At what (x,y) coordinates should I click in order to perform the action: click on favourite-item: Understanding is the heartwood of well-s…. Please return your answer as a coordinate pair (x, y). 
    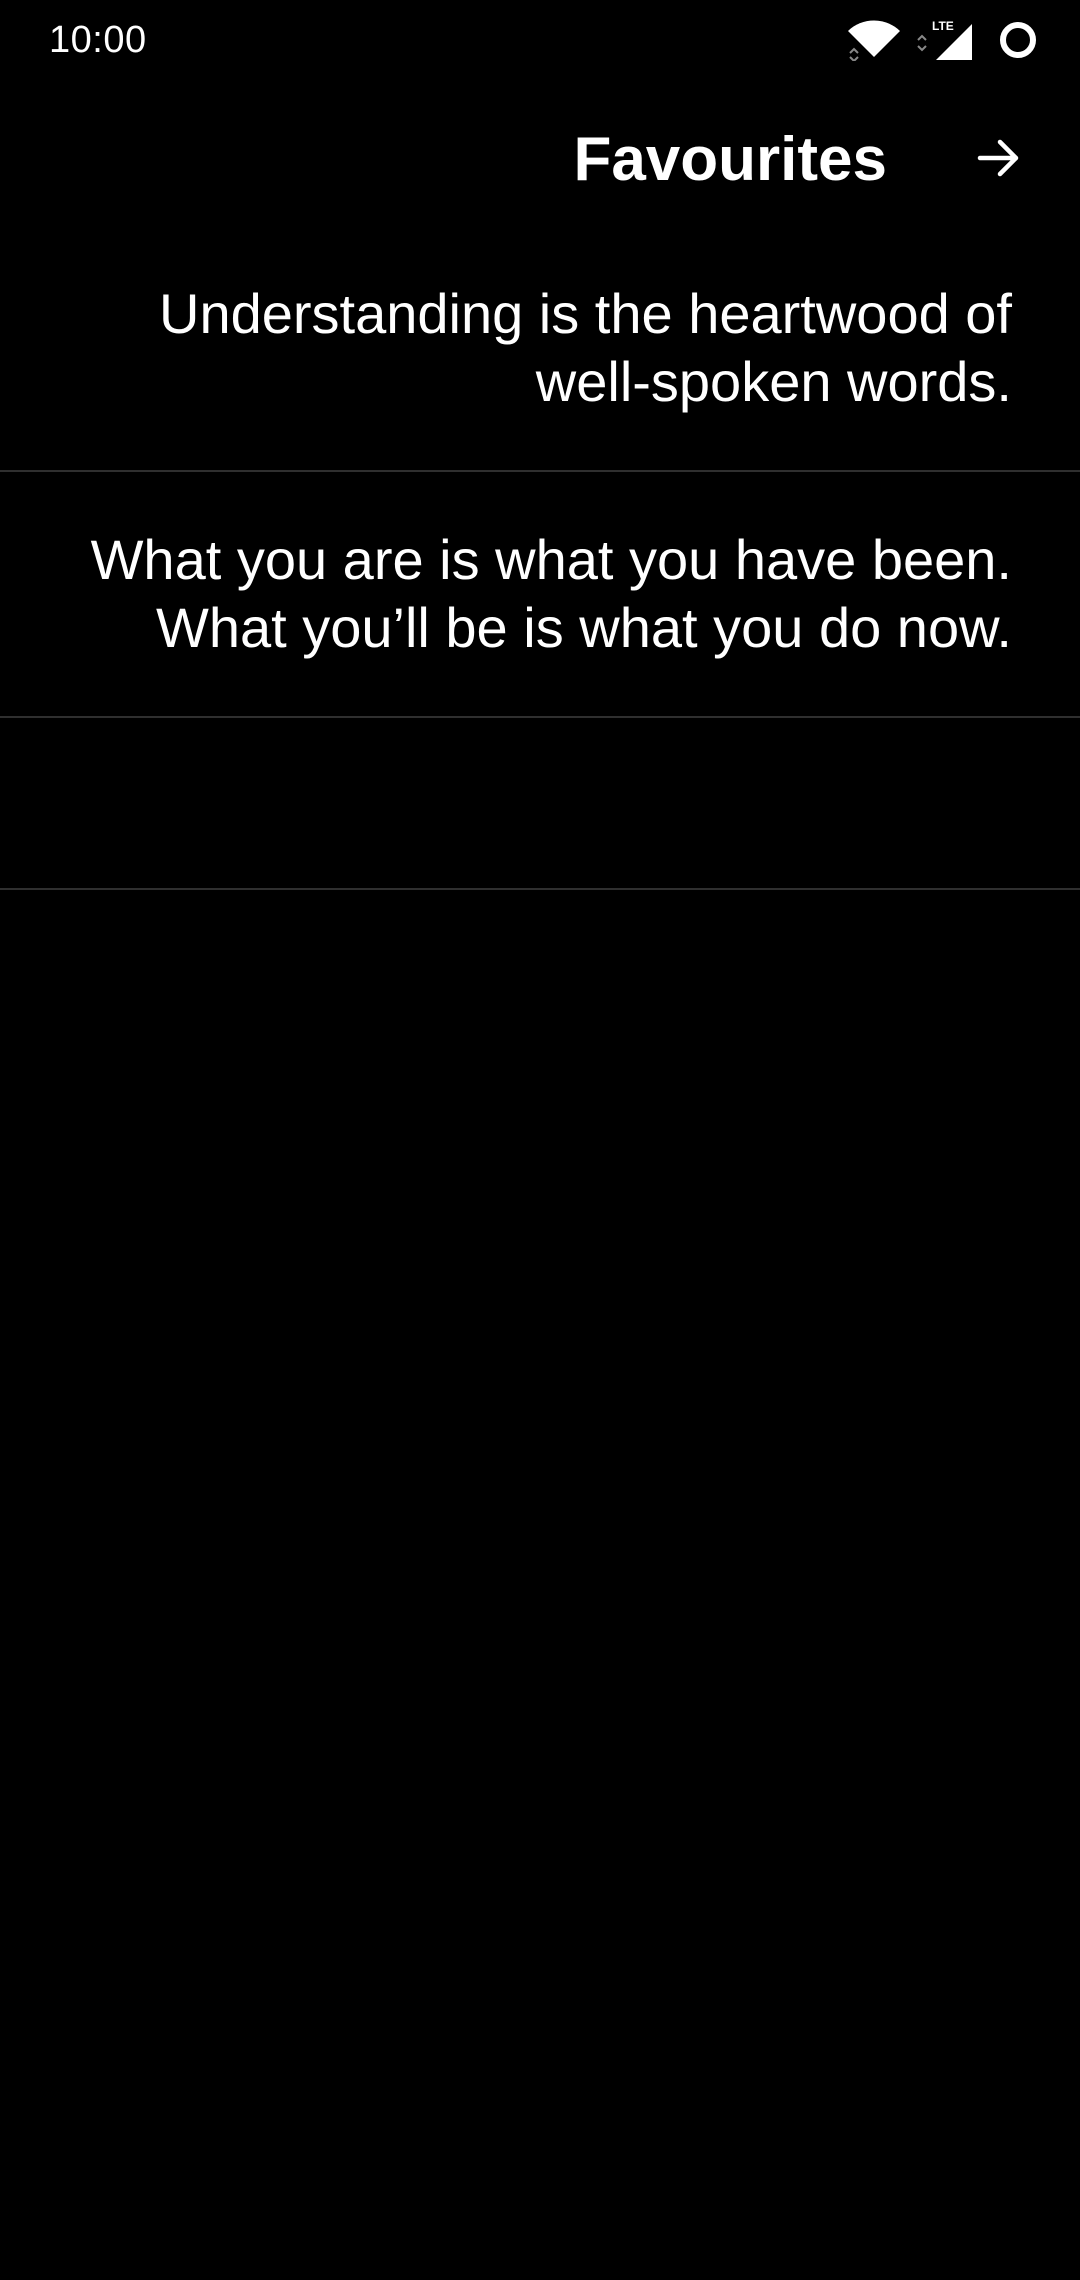
    Looking at the image, I should click on (540, 349).